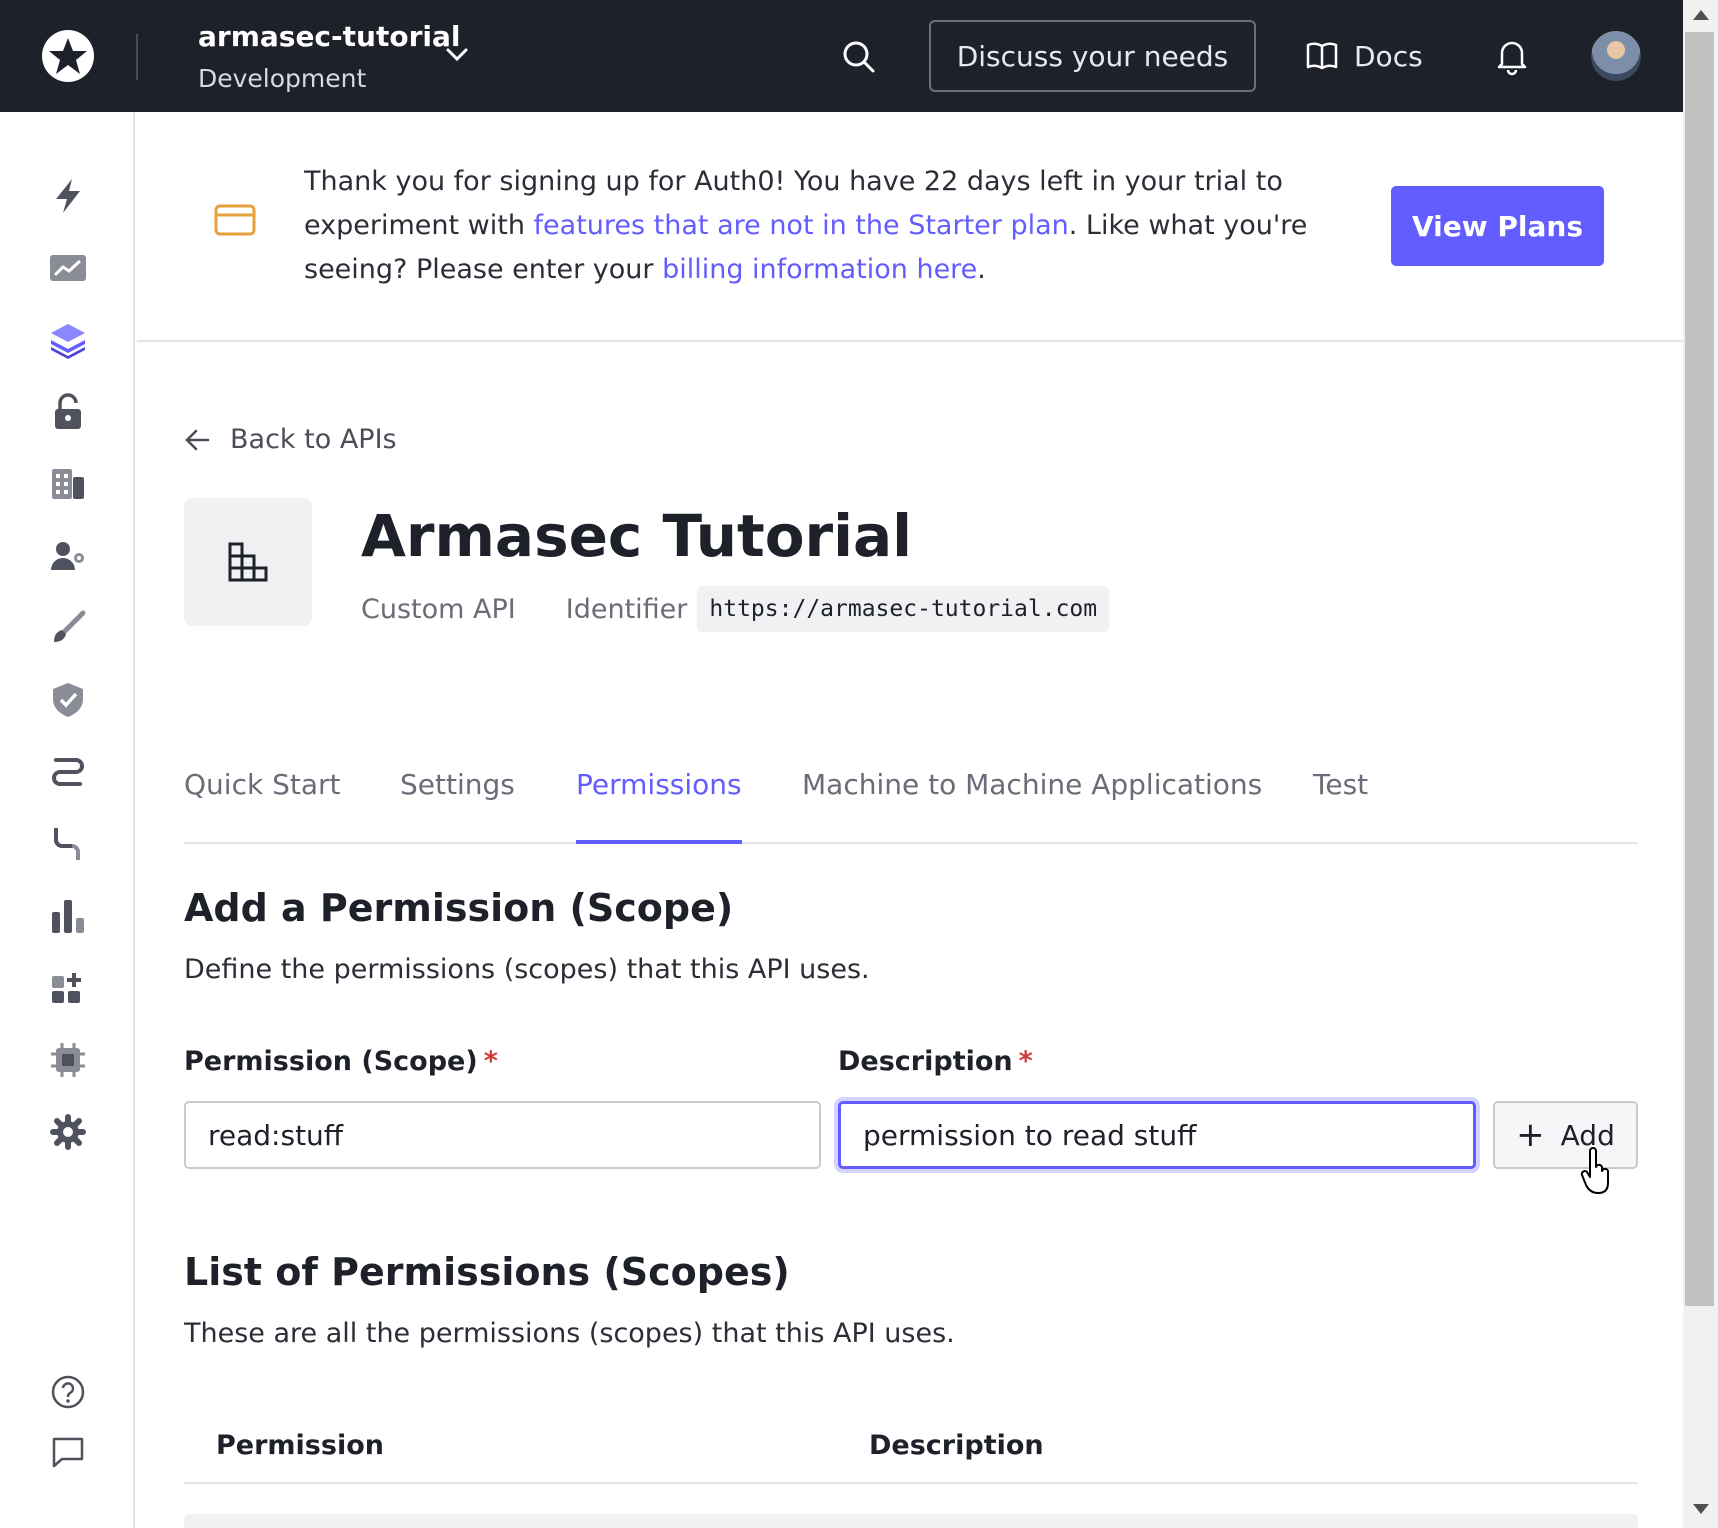  What do you see at coordinates (487, 1272) in the screenshot?
I see `list-permissions-heading: List of Permissions (Scopes)` at bounding box center [487, 1272].